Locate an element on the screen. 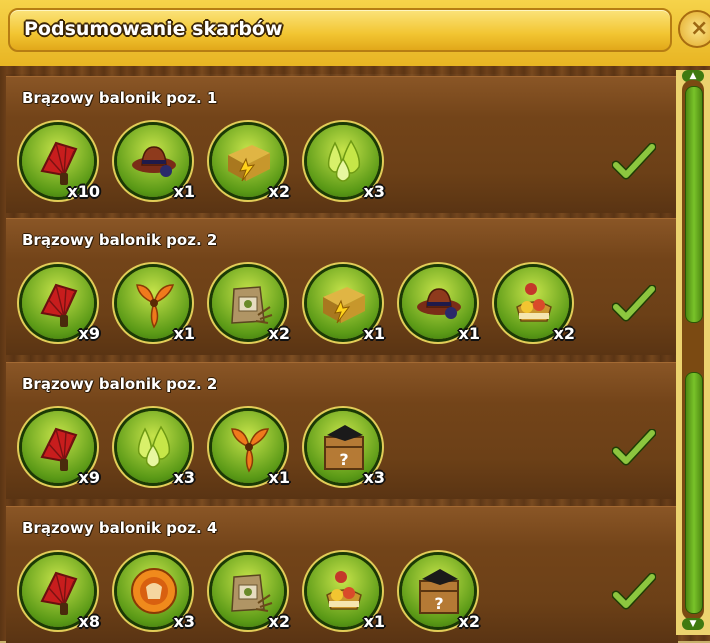 The height and width of the screenshot is (643, 710). scroll-thumb-lower is located at coordinates (694, 493).